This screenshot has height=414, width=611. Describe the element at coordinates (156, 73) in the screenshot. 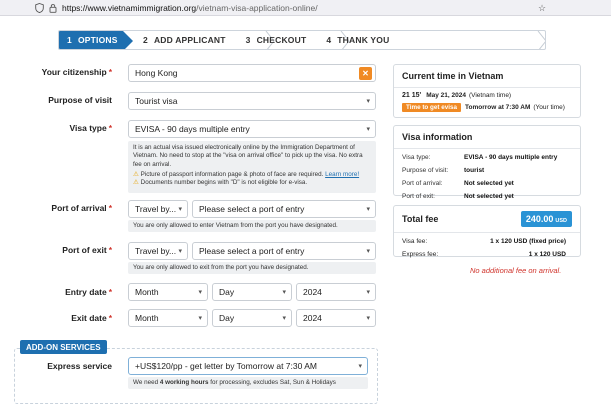

I see `citizenship-value: Hong Kong` at that location.